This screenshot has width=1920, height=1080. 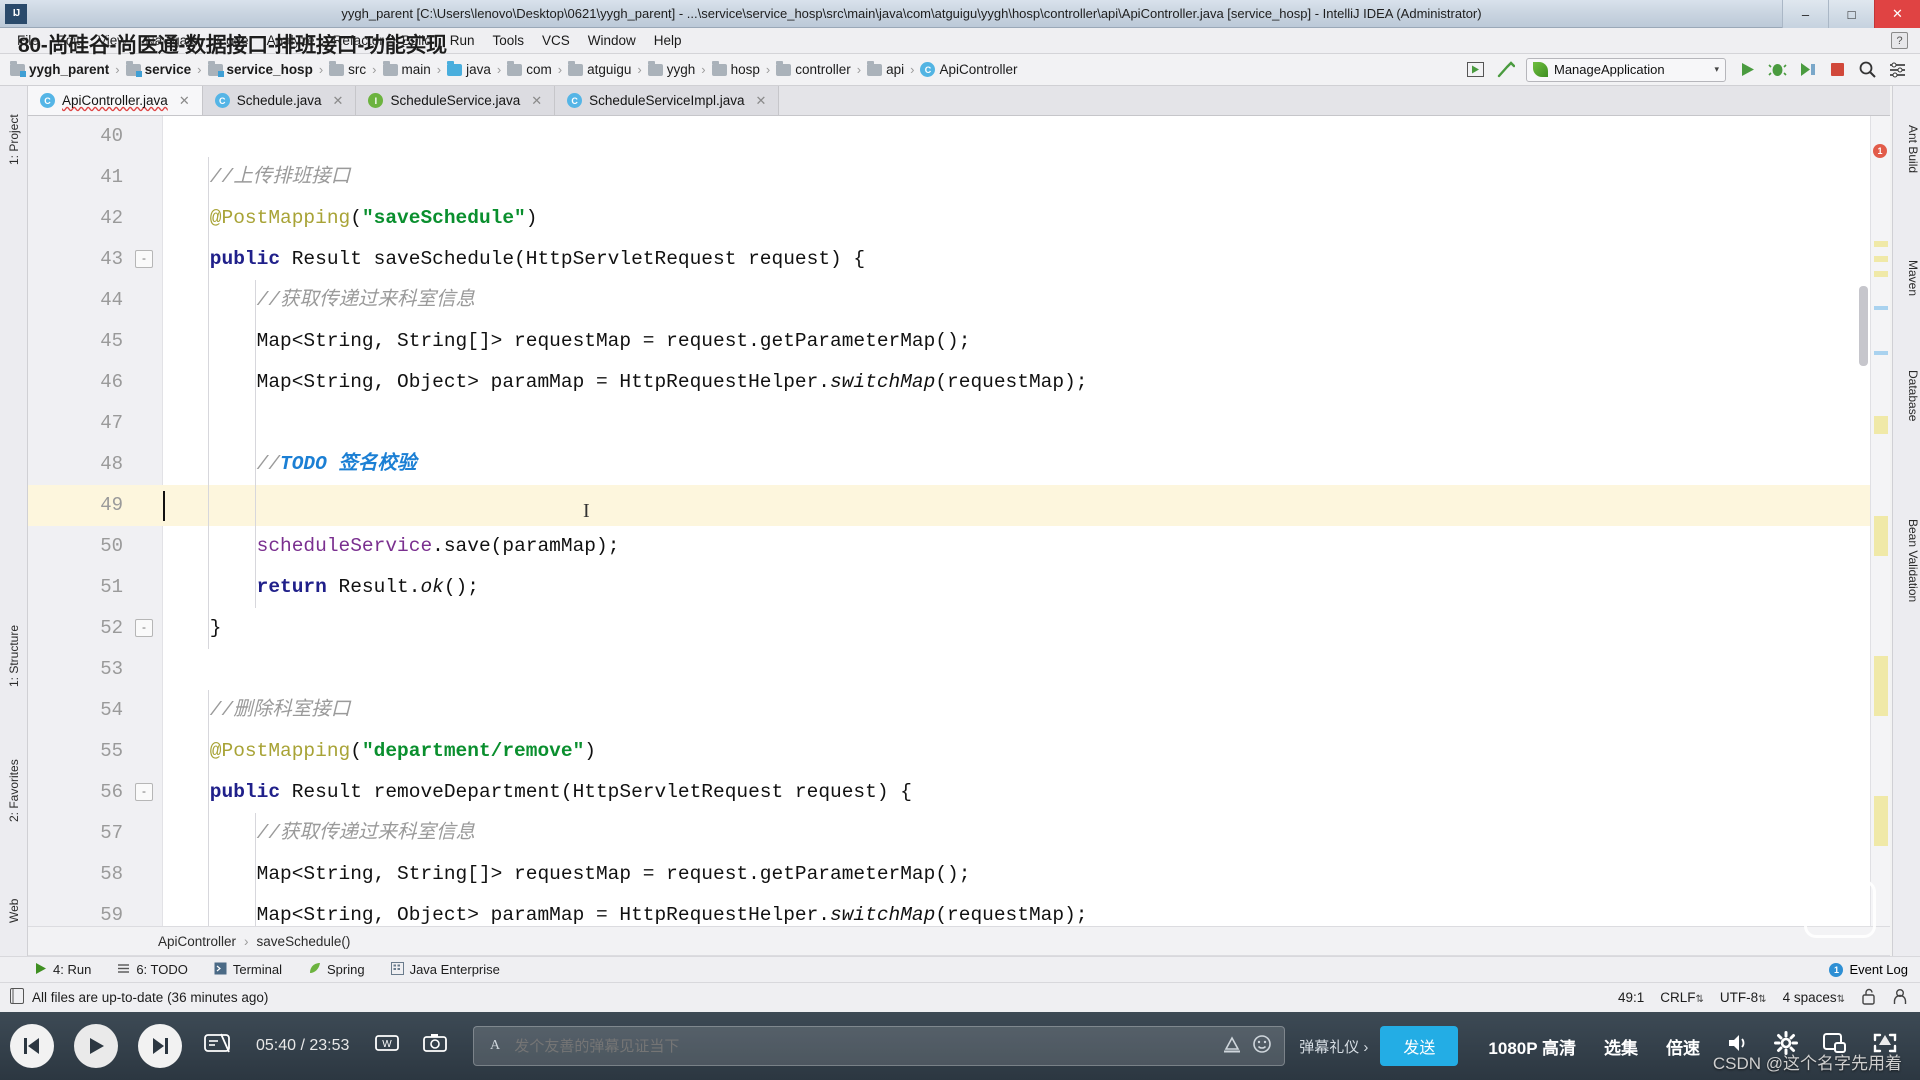 I want to click on menu-item-help: Help, so click(x=668, y=40).